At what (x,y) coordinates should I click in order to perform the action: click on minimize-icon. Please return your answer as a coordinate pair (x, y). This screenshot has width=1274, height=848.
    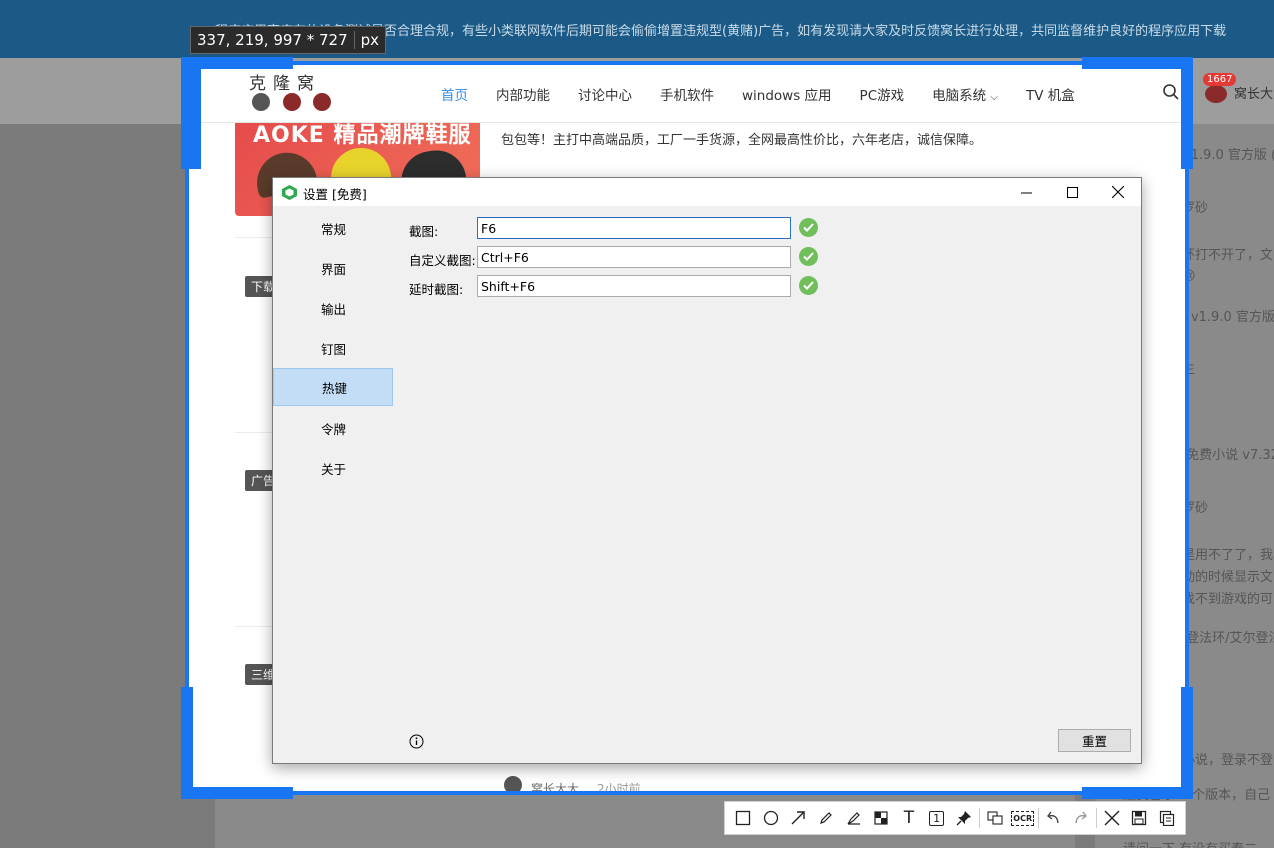
    Looking at the image, I should click on (1026, 192).